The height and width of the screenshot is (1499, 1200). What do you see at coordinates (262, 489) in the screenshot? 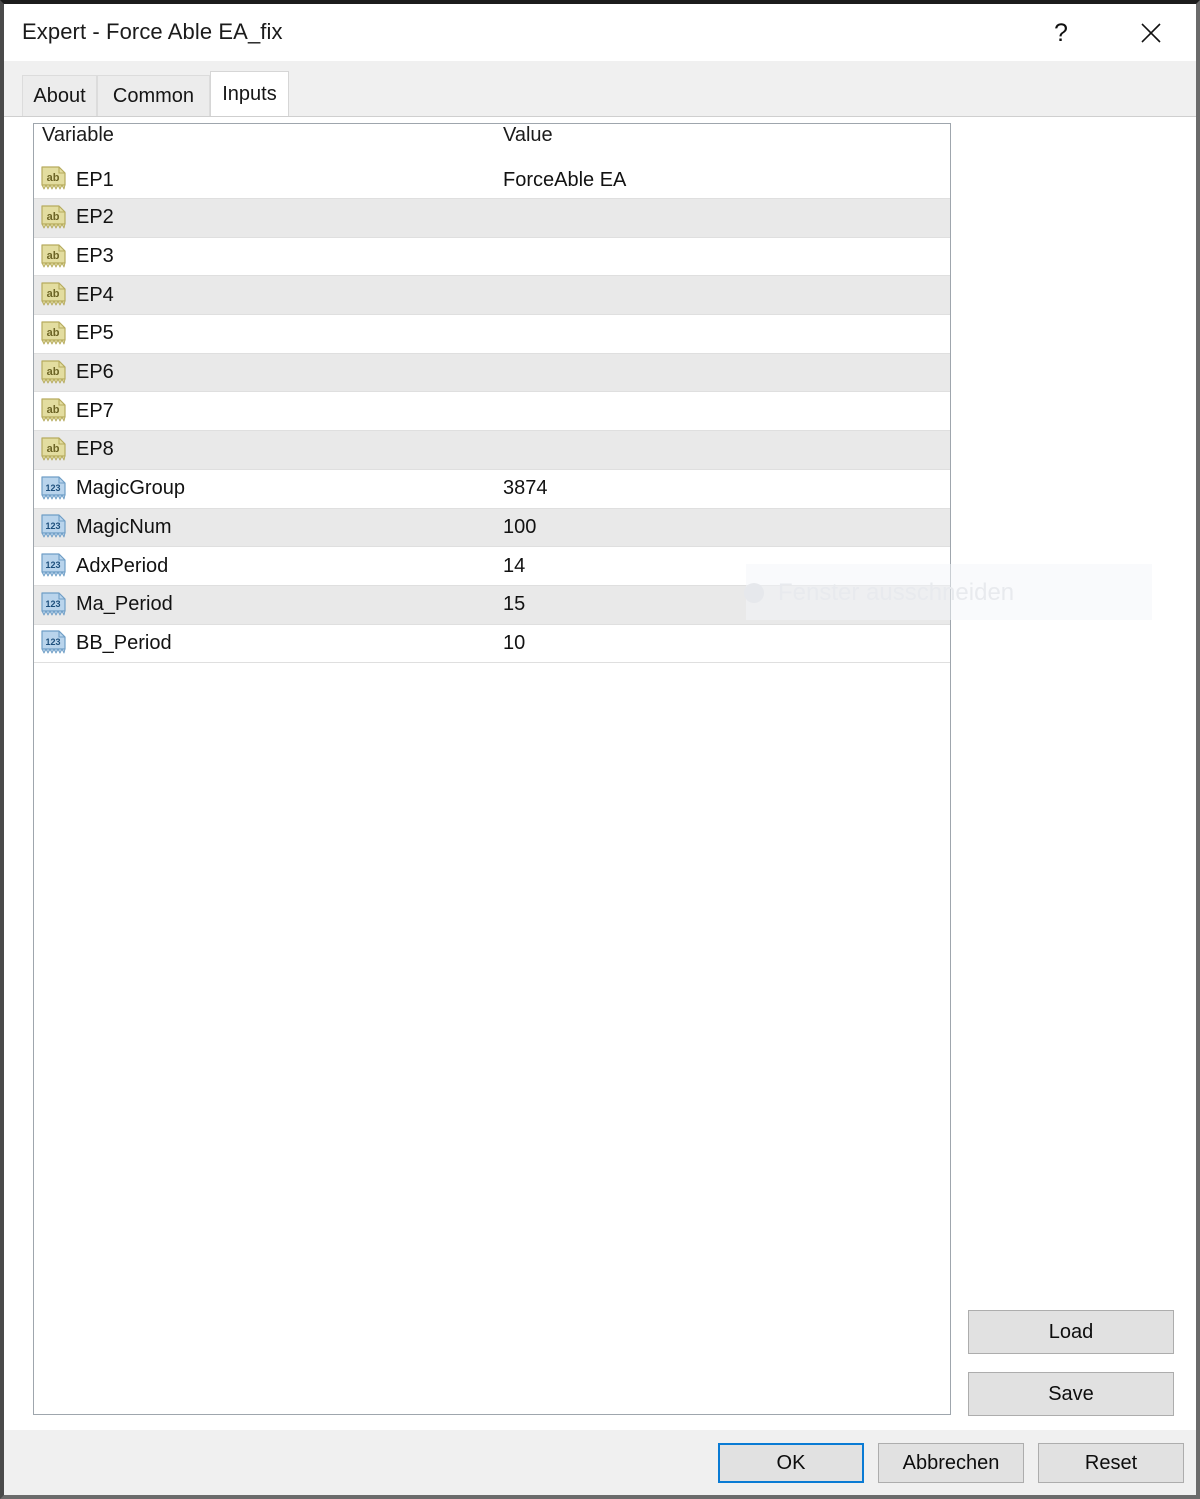
I see `cell-variable: 123 MagicGroup` at bounding box center [262, 489].